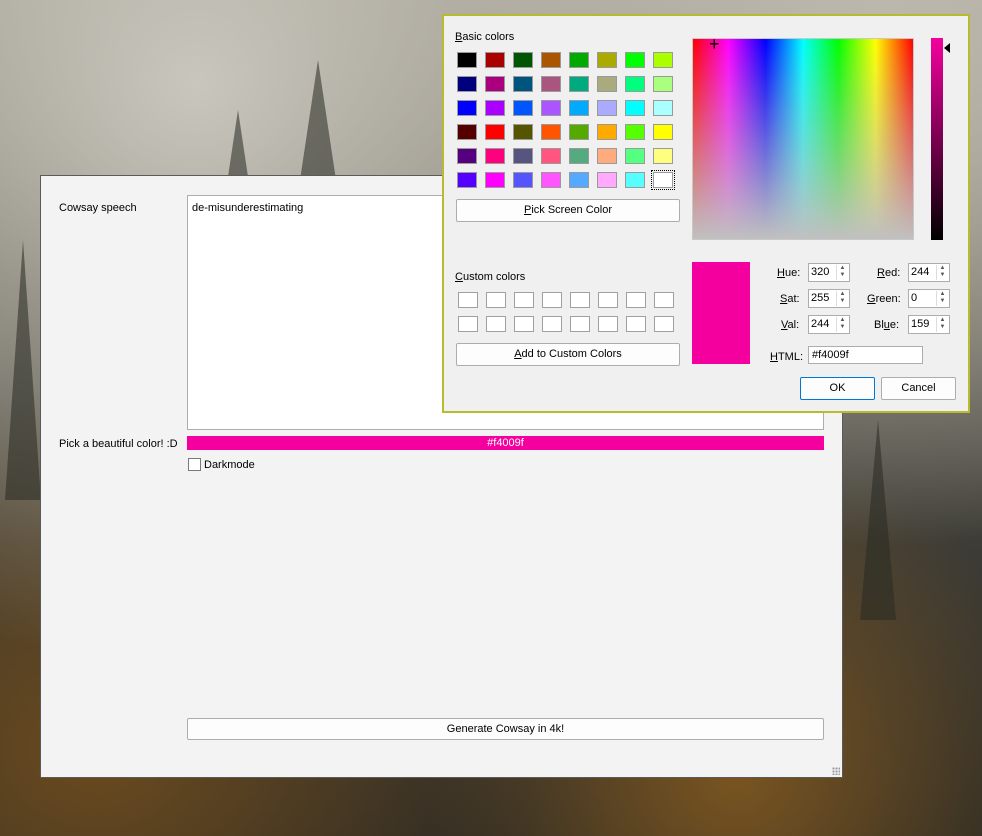 The image size is (982, 836). I want to click on darkmode-label: Darkmode, so click(229, 465).